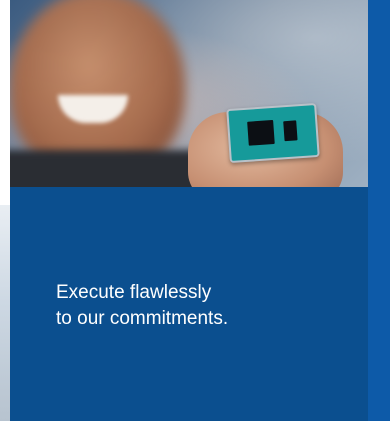 The image size is (390, 421). Describe the element at coordinates (290, 131) in the screenshot. I see `chip-die-small` at that location.